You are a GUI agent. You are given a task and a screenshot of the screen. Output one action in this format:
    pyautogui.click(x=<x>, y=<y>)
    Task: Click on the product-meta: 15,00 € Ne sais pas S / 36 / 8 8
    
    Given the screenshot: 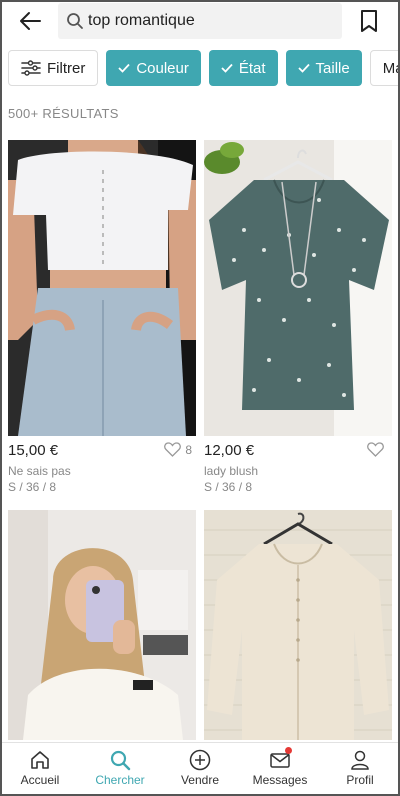 What is the action you would take?
    pyautogui.click(x=102, y=465)
    